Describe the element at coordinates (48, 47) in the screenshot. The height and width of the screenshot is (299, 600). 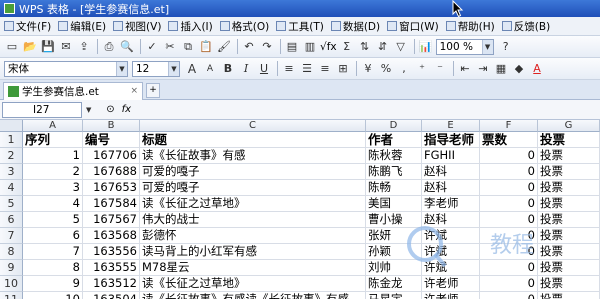
I see `save-icon: 💾` at that location.